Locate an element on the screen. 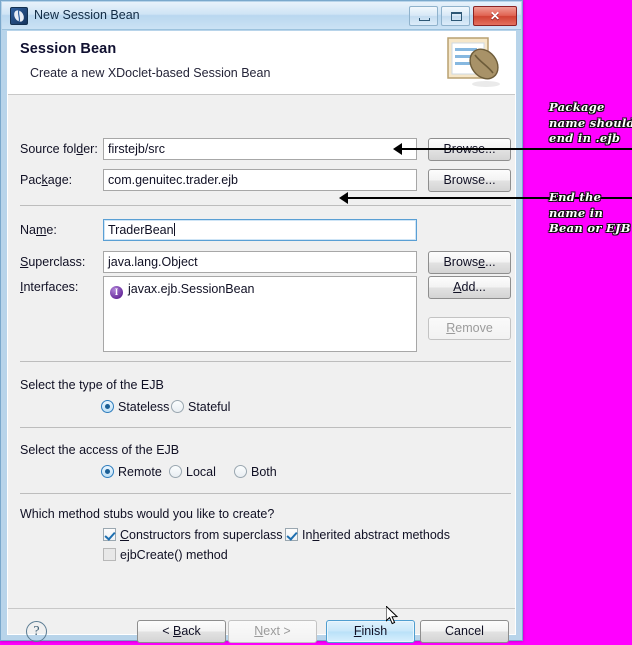 Image resolution: width=632 pixels, height=645 pixels. interface-icon: I is located at coordinates (116, 292).